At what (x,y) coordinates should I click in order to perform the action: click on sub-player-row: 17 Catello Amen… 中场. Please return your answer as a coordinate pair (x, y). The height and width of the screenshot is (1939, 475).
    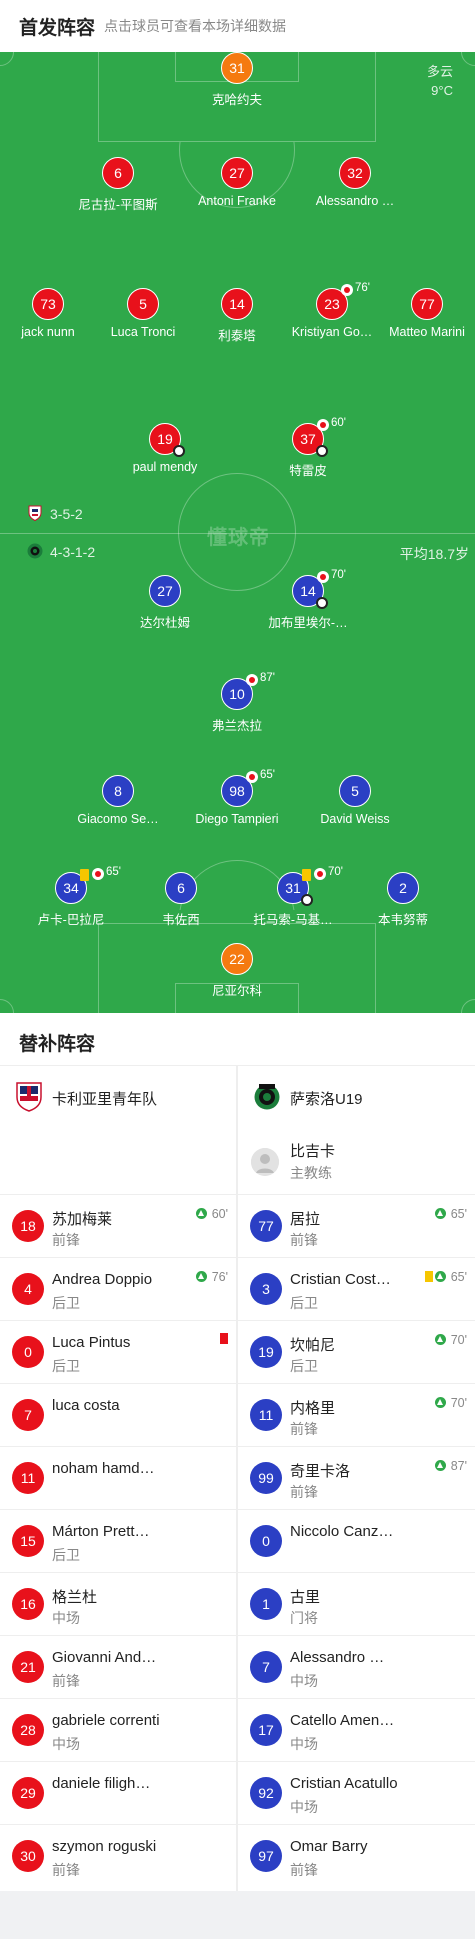
    Looking at the image, I should click on (356, 1729).